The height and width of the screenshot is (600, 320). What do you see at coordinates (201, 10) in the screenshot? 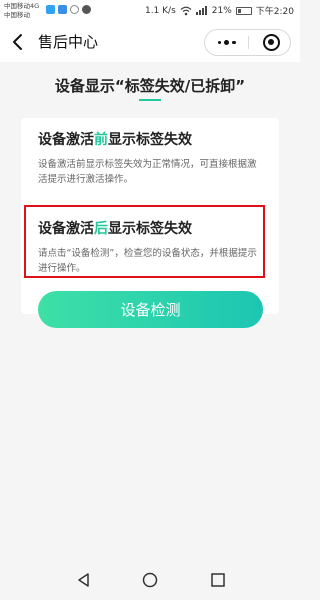
I see `signal-icon` at bounding box center [201, 10].